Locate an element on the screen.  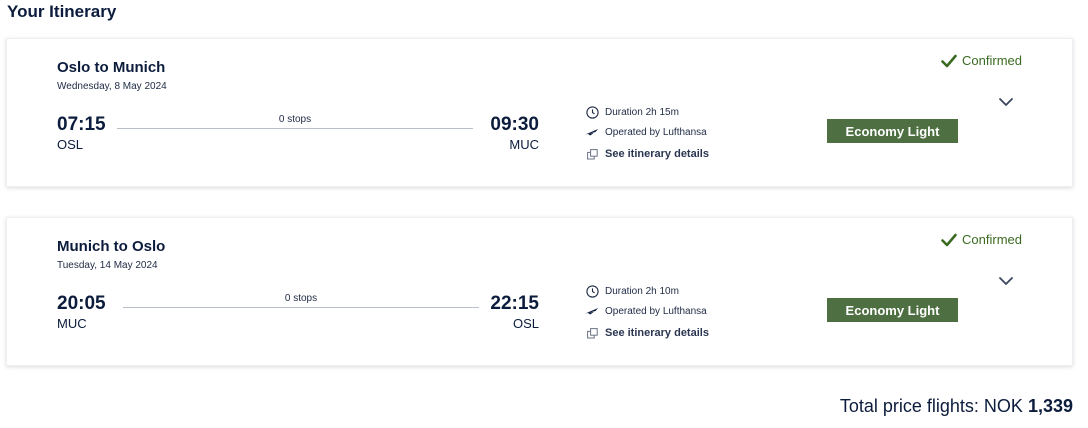
duration-text: Duration 2h 15m is located at coordinates (642, 112).